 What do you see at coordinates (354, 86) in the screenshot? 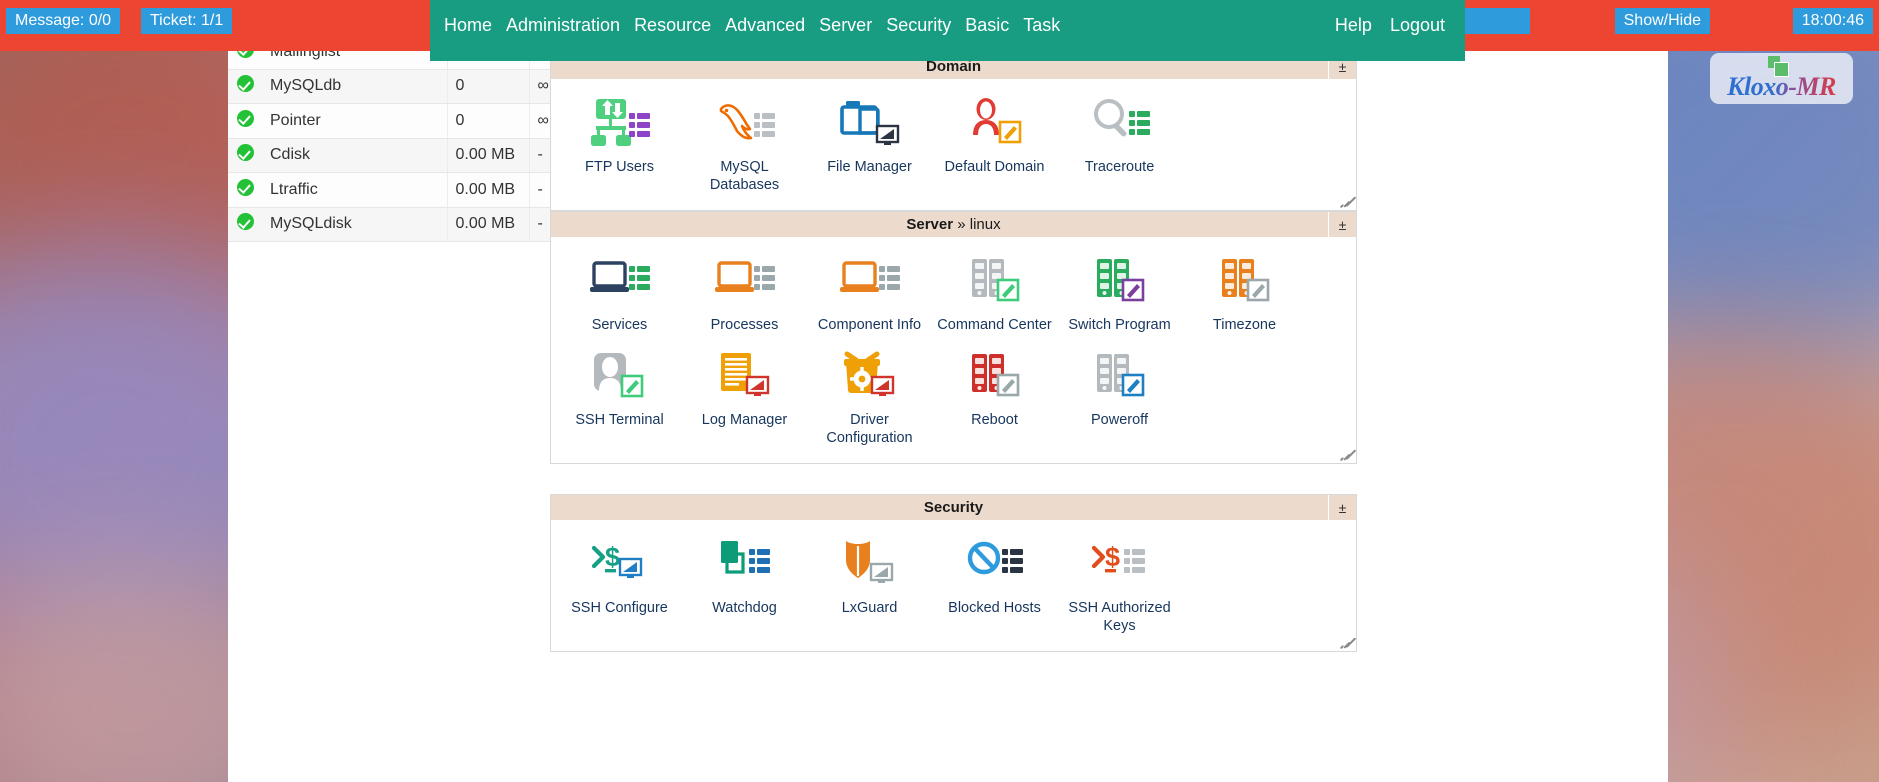
I see `resource-name: MySQLdb` at bounding box center [354, 86].